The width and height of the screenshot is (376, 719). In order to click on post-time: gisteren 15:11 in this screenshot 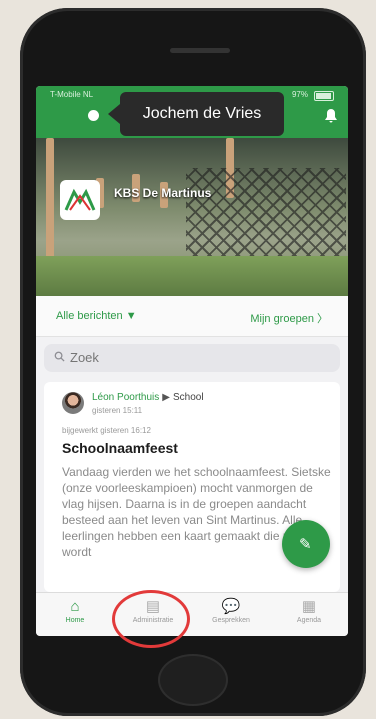, I will do `click(117, 410)`.